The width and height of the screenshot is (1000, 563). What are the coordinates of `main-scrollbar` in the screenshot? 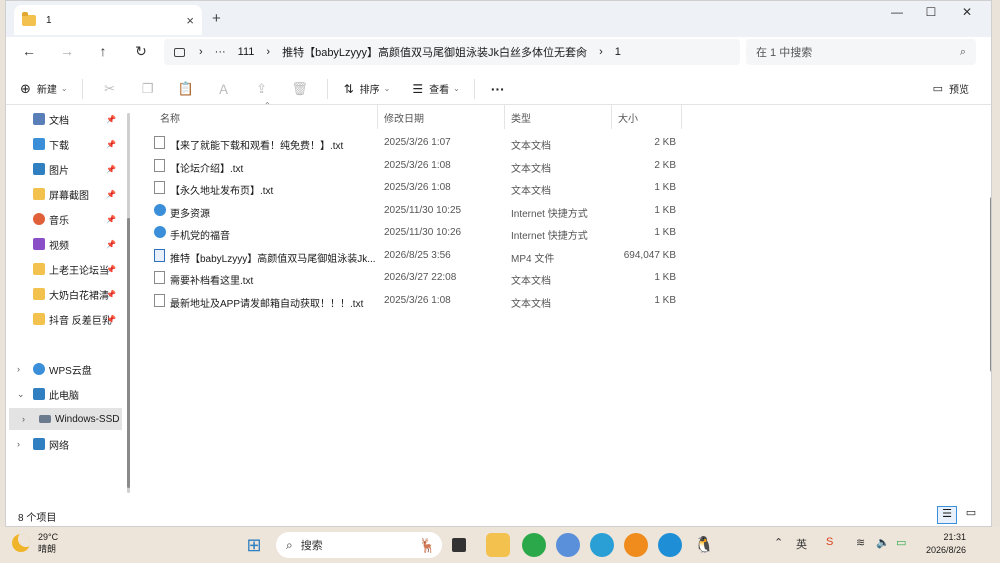 It's located at (990, 294).